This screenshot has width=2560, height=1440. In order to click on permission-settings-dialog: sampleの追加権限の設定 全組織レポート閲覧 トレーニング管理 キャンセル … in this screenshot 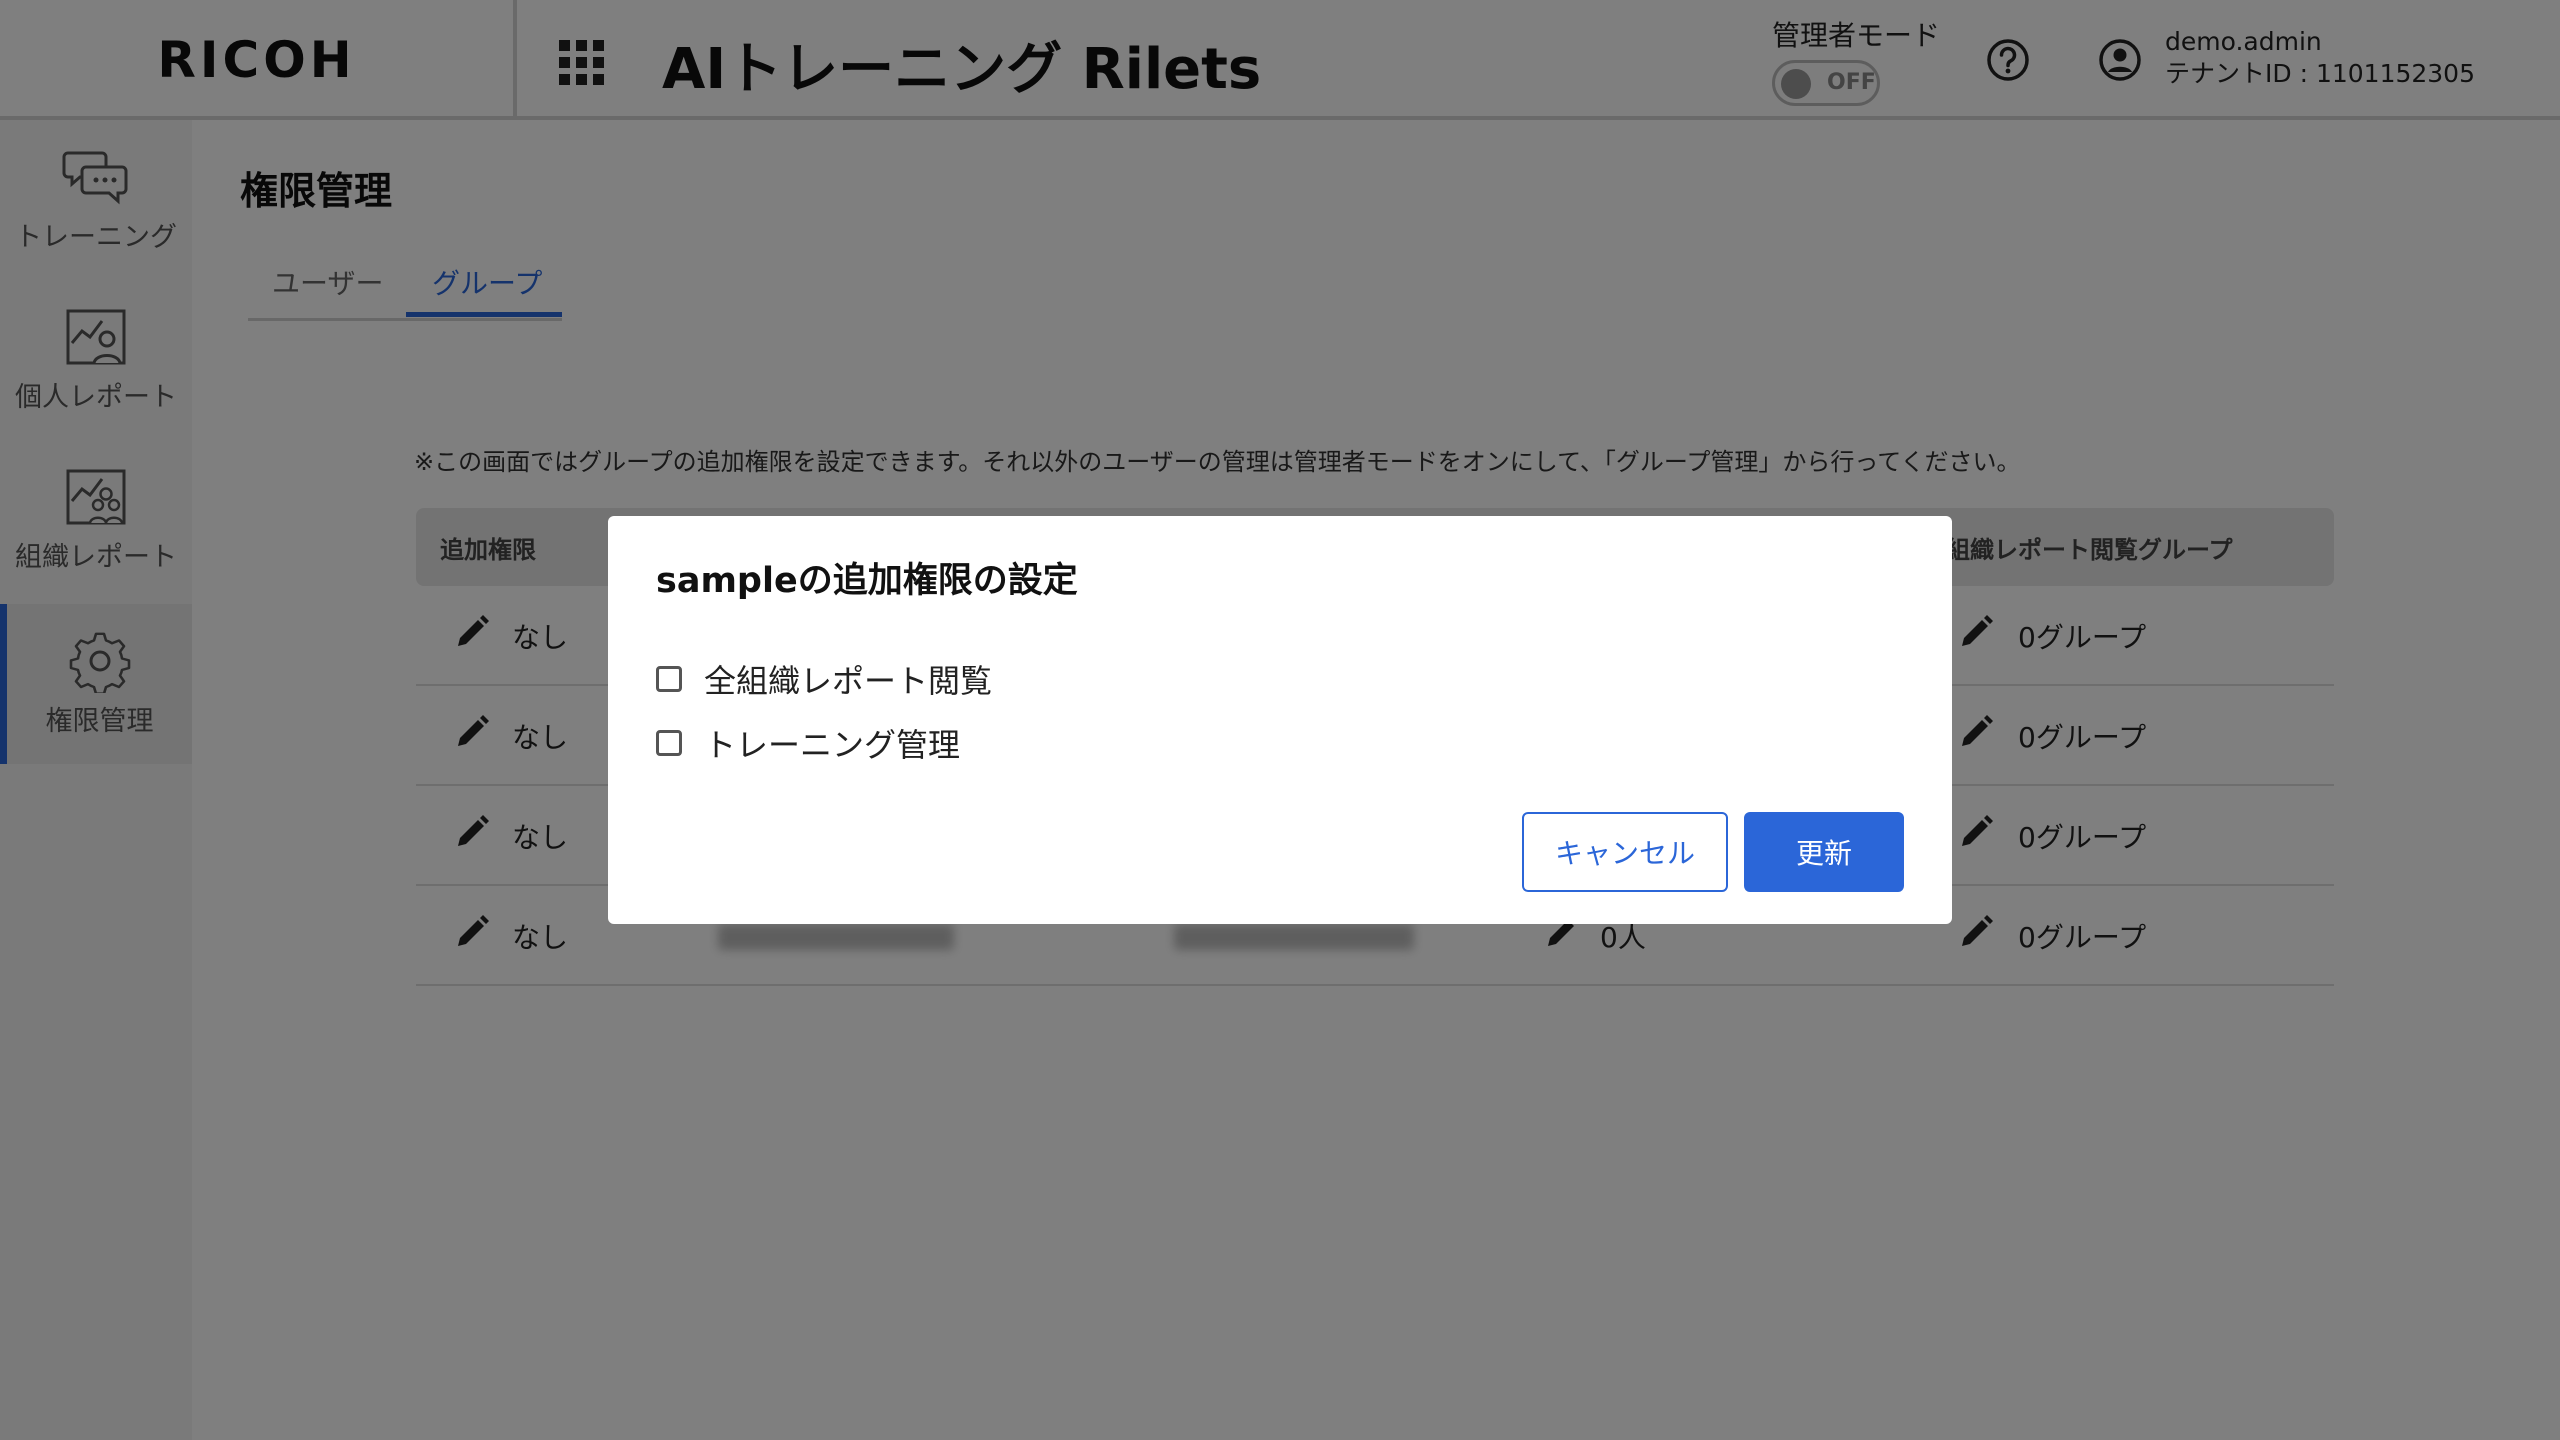, I will do `click(1280, 720)`.